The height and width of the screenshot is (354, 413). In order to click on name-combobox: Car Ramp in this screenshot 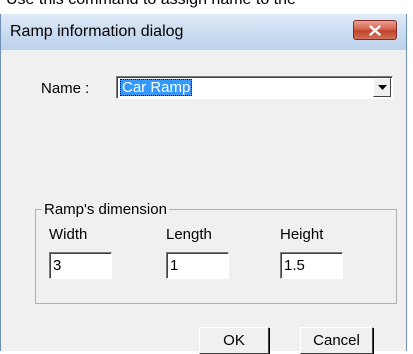, I will do `click(254, 87)`.